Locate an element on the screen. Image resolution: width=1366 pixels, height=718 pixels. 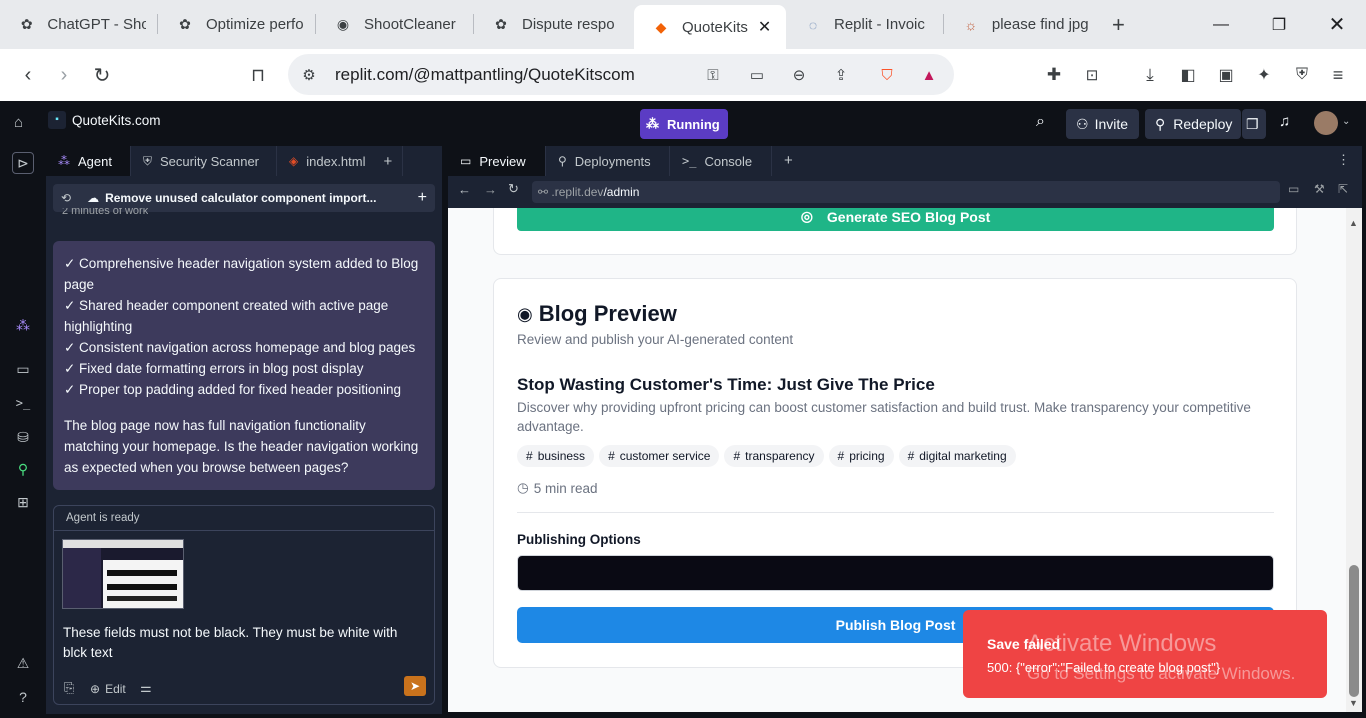
zoom-icon: ⊖ is located at coordinates (799, 75).